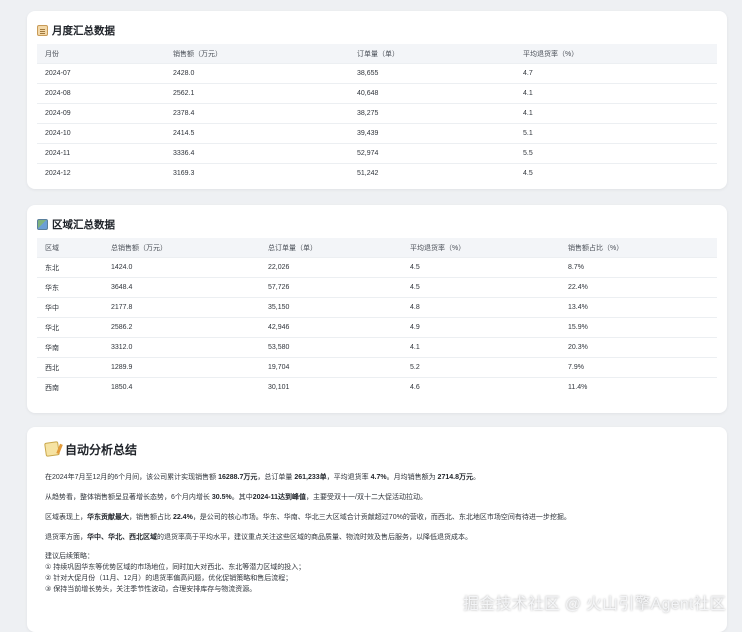 The width and height of the screenshot is (742, 632). I want to click on table-cell: 4.6, so click(481, 387).